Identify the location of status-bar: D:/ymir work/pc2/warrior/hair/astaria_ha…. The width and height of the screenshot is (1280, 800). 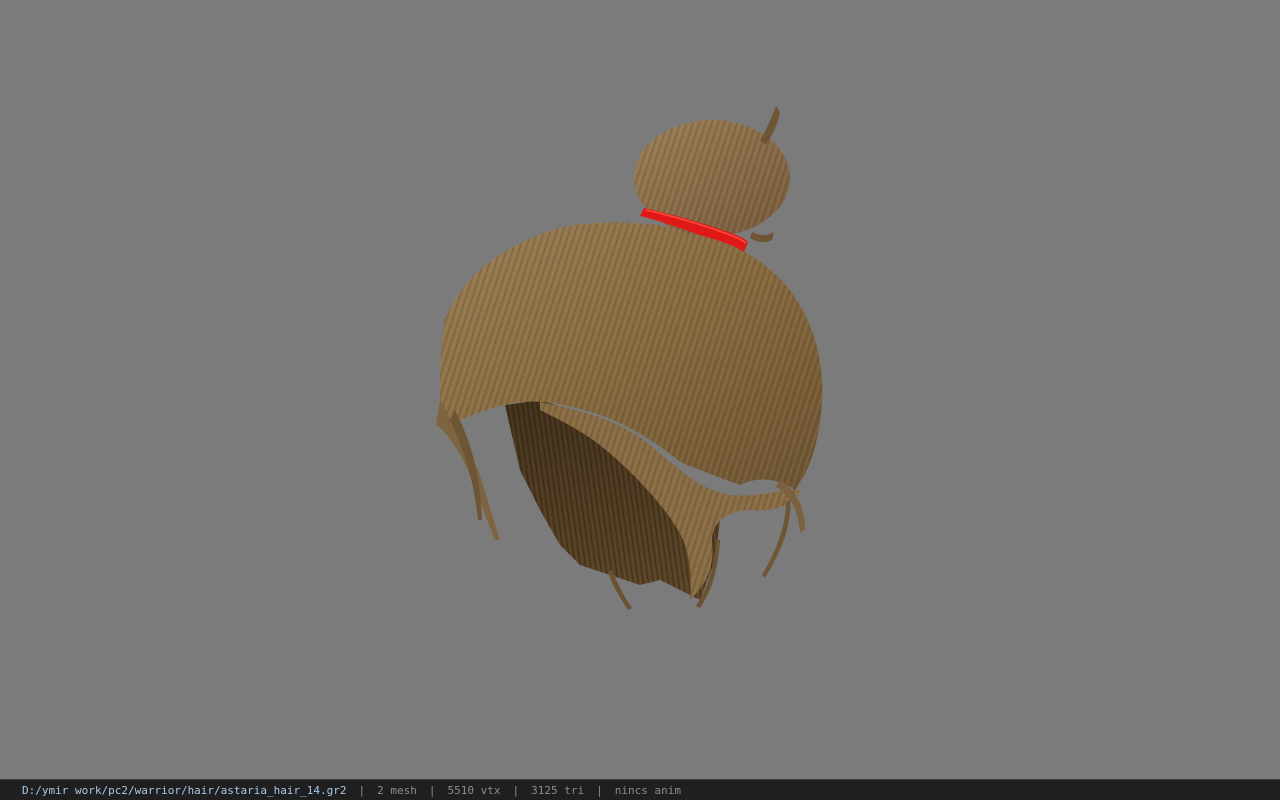
(640, 789).